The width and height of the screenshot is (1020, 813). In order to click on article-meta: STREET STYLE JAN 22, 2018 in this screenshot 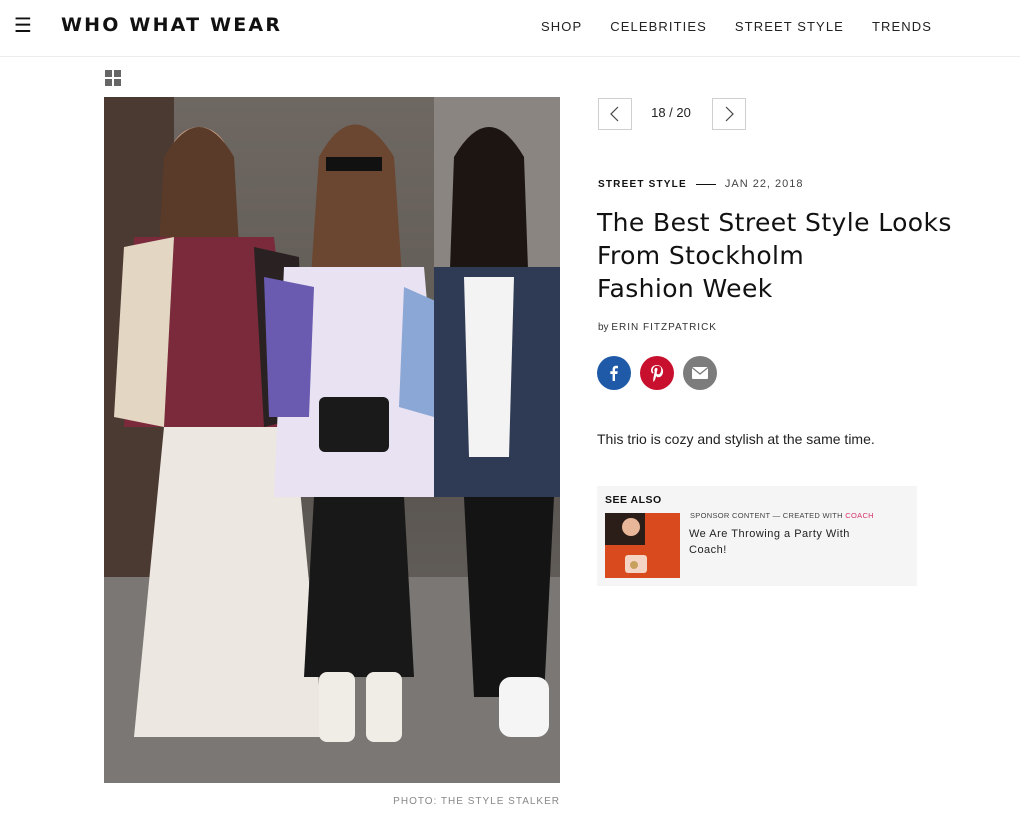, I will do `click(701, 184)`.